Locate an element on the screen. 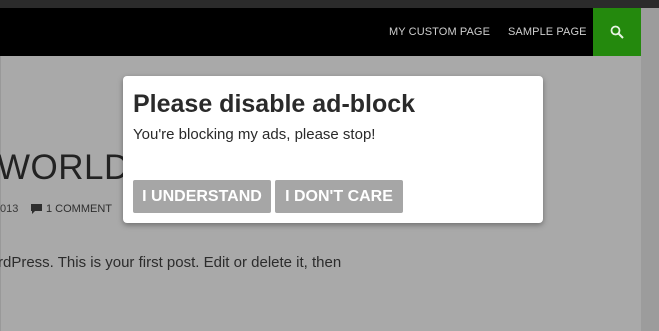 The image size is (659, 331). search-toggle-button is located at coordinates (617, 32).